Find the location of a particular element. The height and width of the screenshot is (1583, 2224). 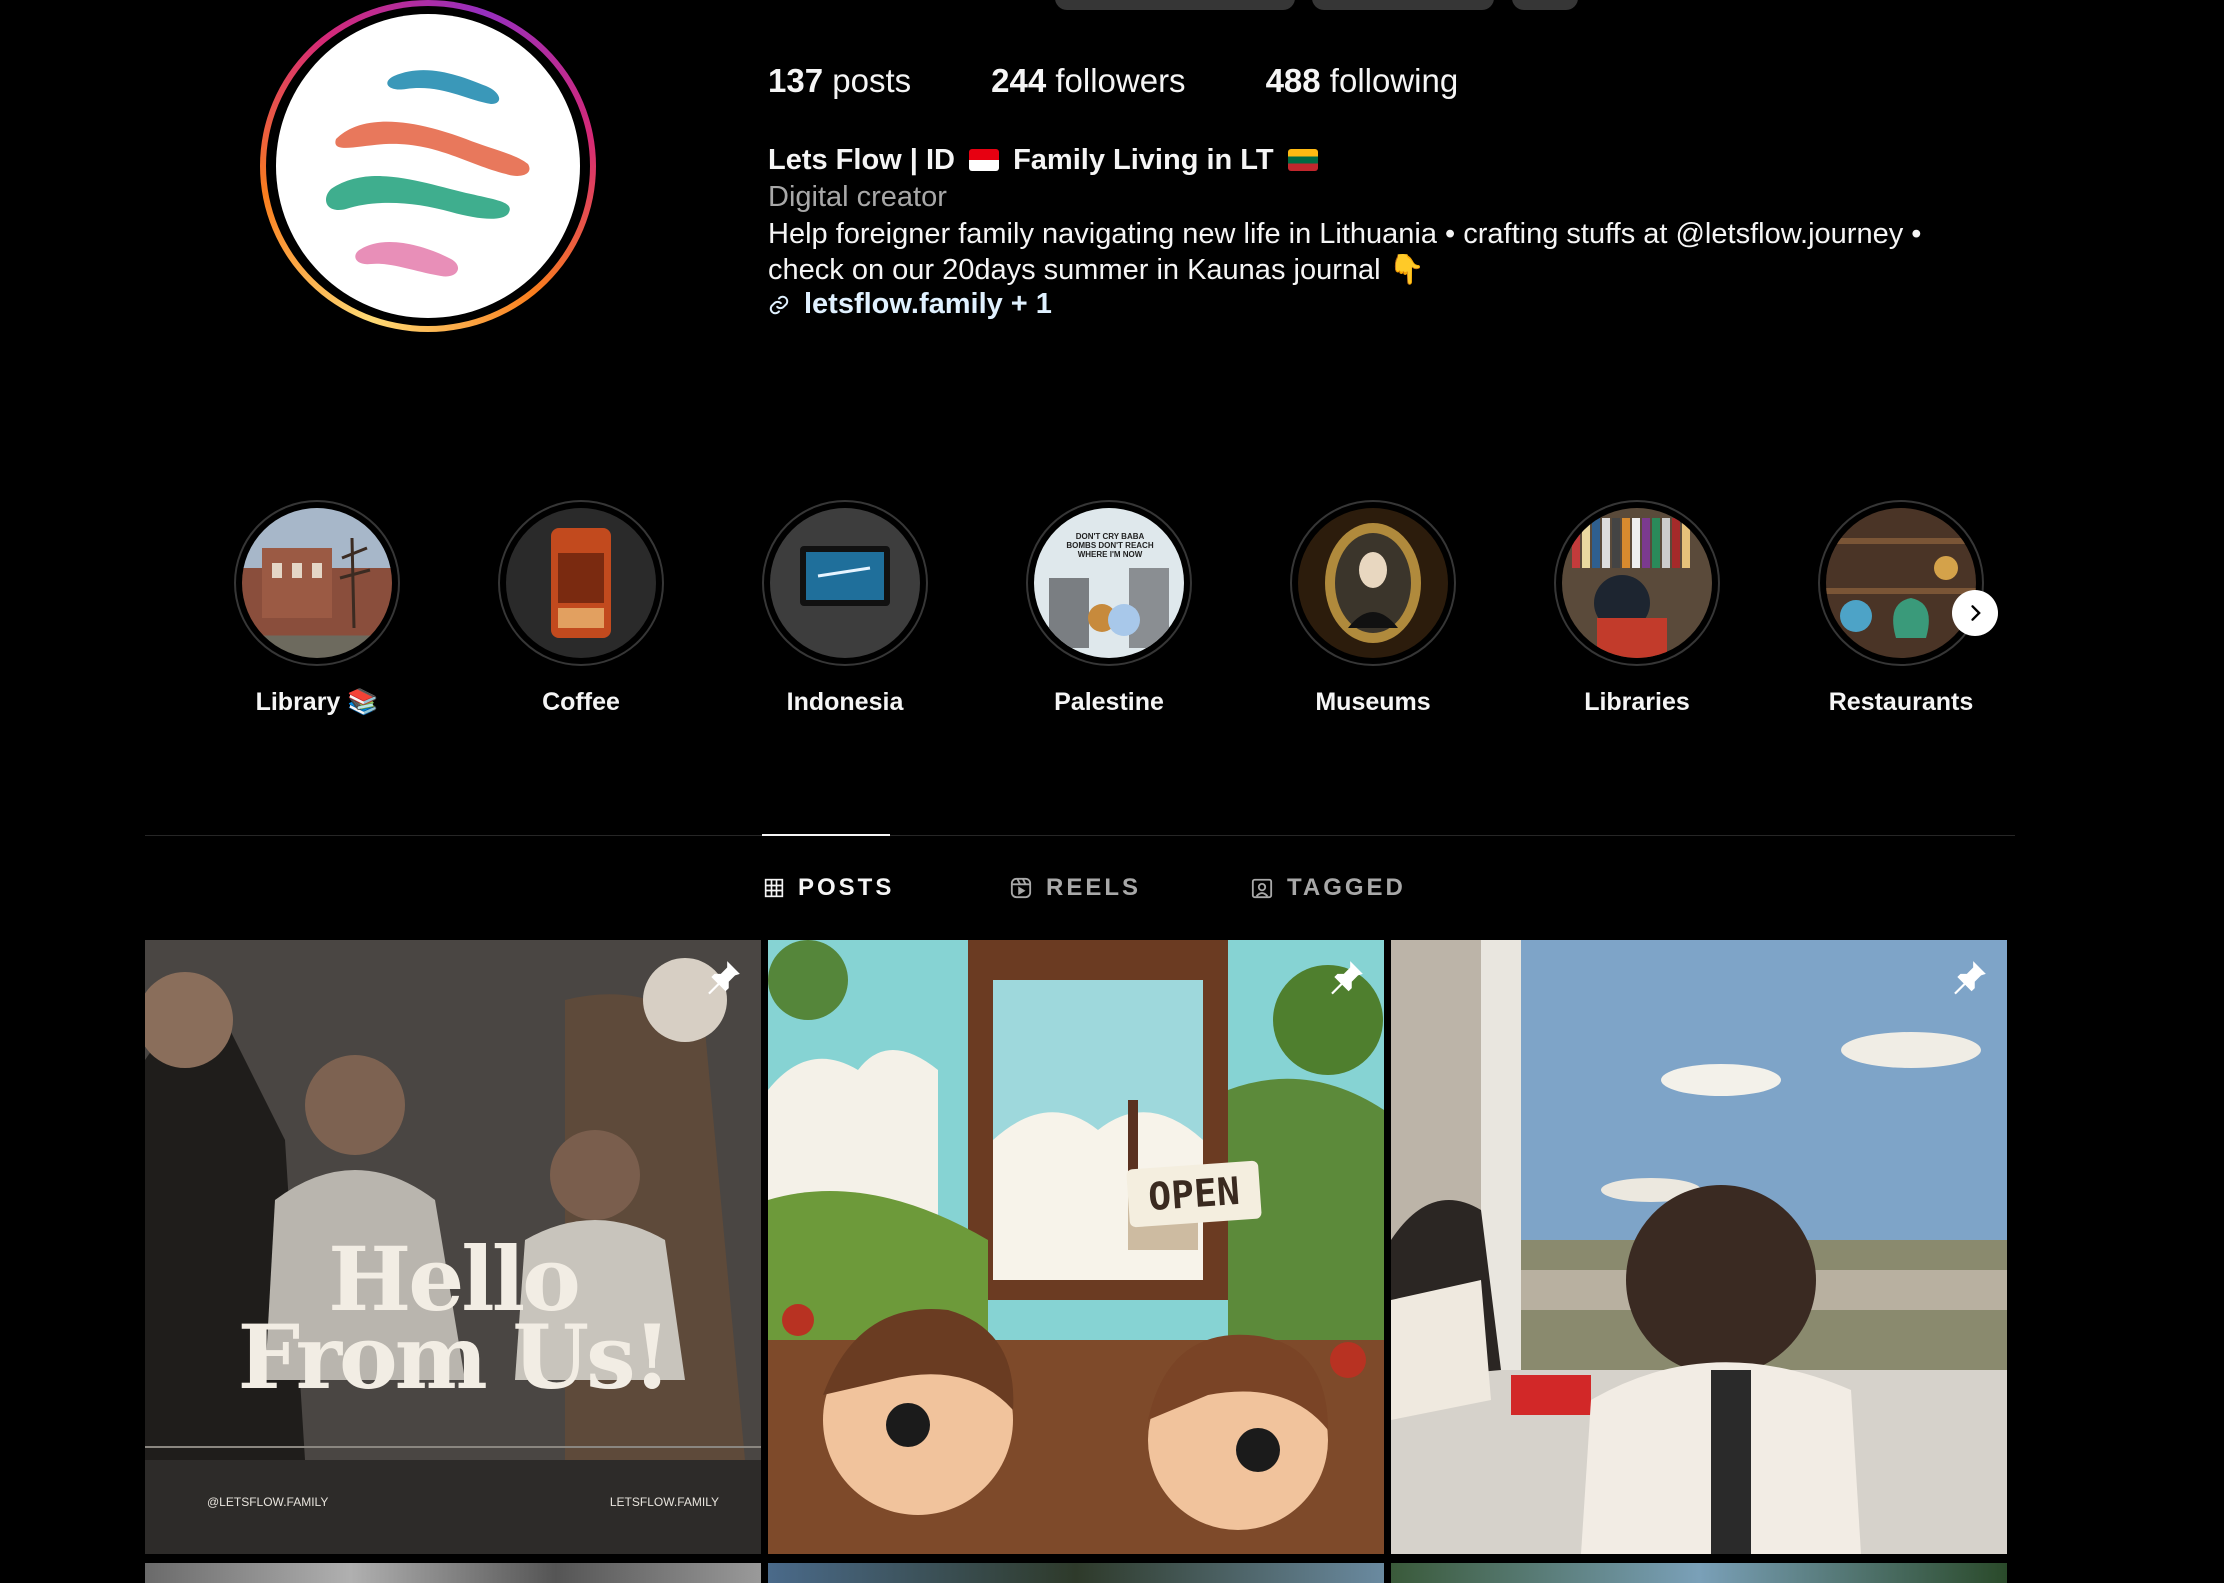

profile-avatar is located at coordinates (428, 166).